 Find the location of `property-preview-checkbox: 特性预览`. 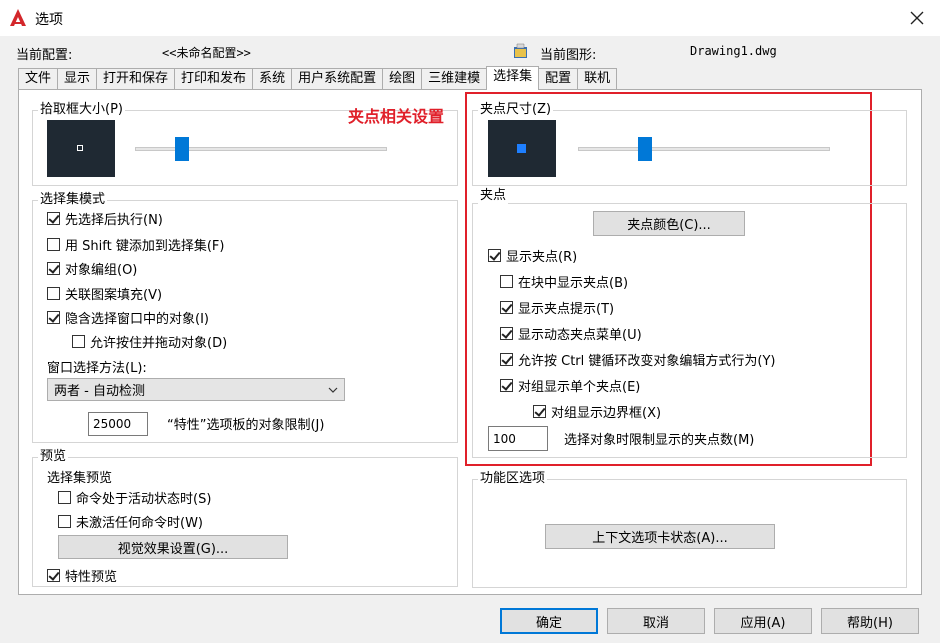

property-preview-checkbox: 特性预览 is located at coordinates (82, 575).